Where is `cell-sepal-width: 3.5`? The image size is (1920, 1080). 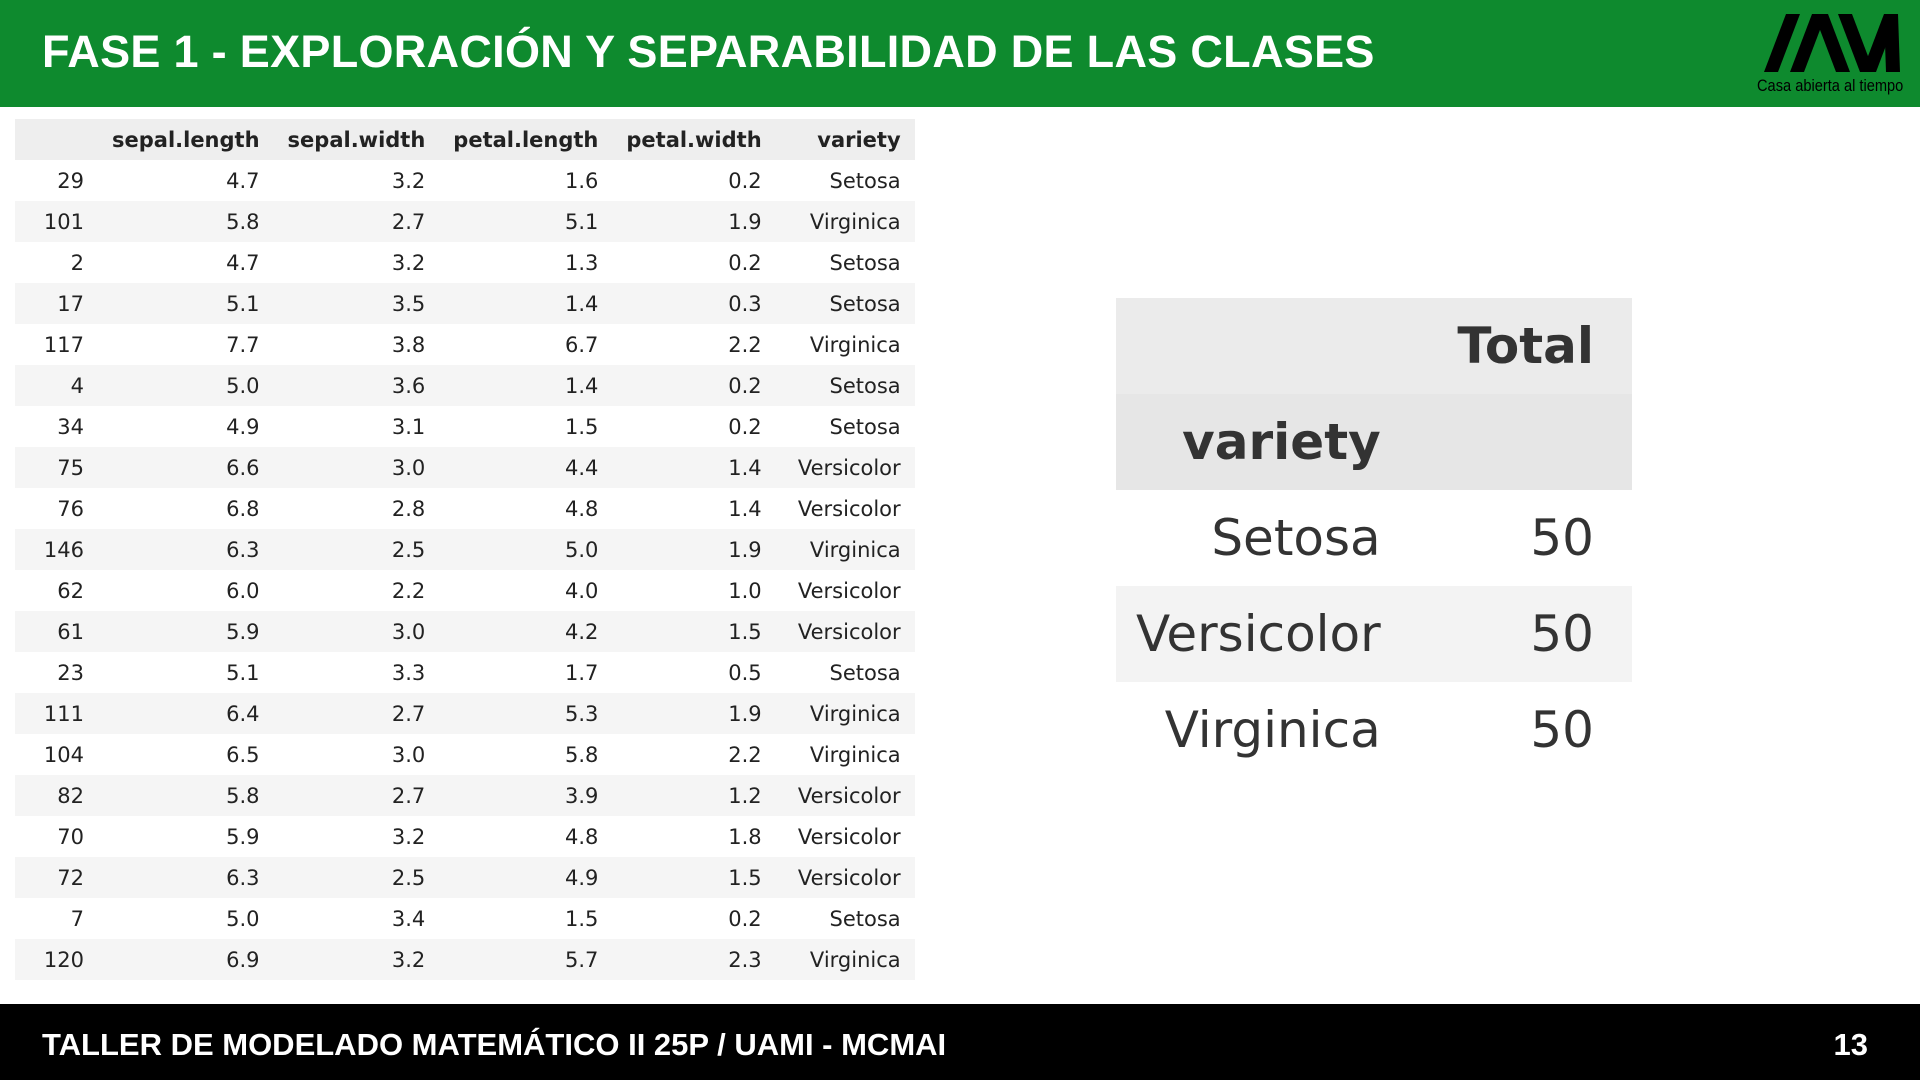 cell-sepal-width: 3.5 is located at coordinates (408, 303).